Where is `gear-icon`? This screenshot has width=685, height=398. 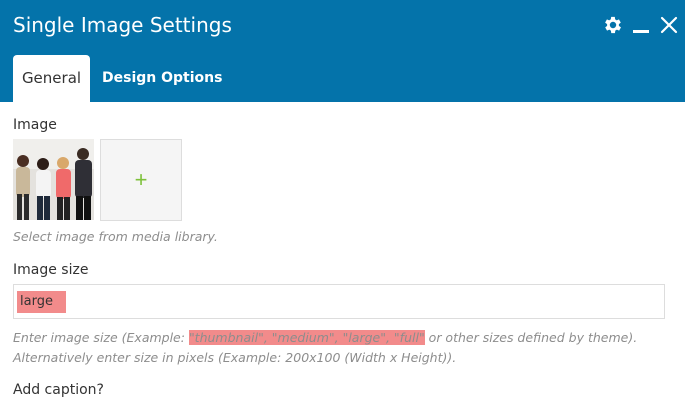 gear-icon is located at coordinates (613, 25).